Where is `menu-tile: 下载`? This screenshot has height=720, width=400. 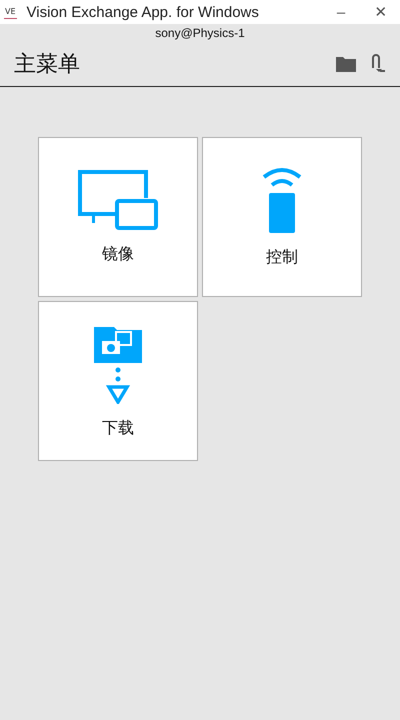
menu-tile: 下载 is located at coordinates (118, 381).